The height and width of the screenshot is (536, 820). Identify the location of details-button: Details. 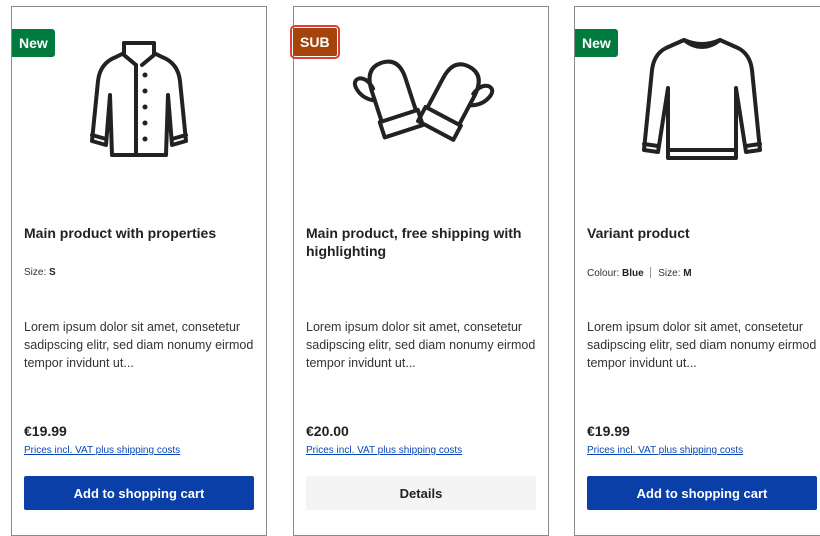
(421, 493).